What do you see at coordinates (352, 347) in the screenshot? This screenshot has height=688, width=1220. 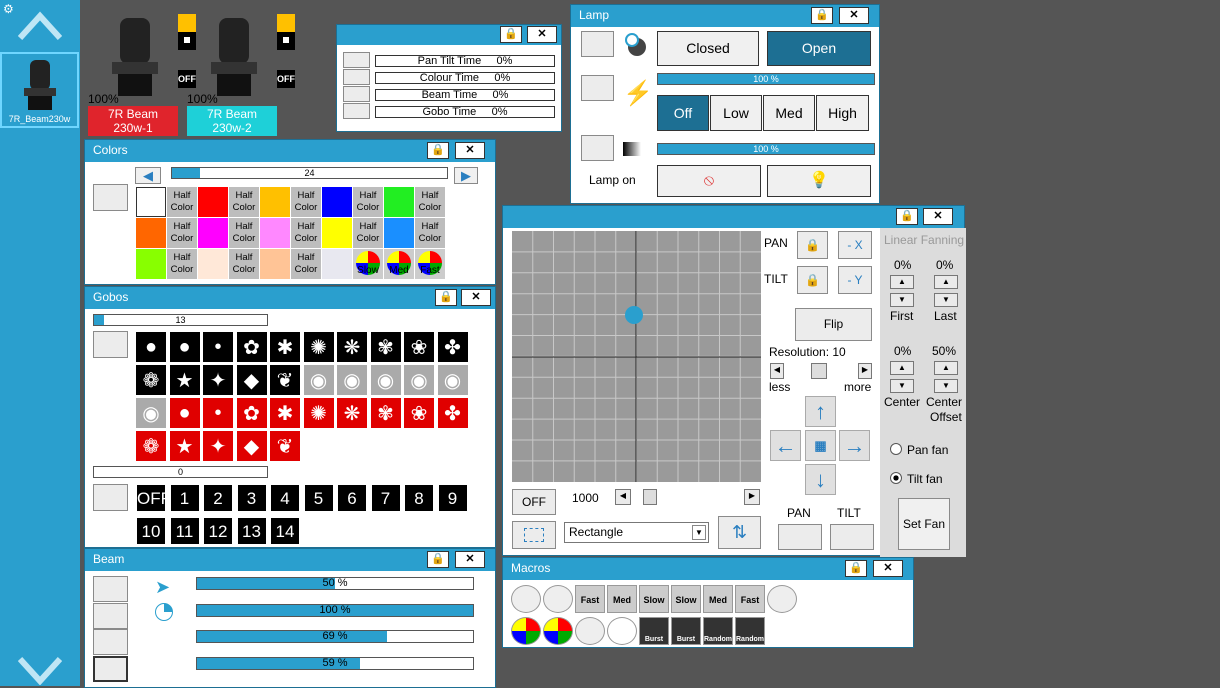 I see `gobo-button: ❋` at bounding box center [352, 347].